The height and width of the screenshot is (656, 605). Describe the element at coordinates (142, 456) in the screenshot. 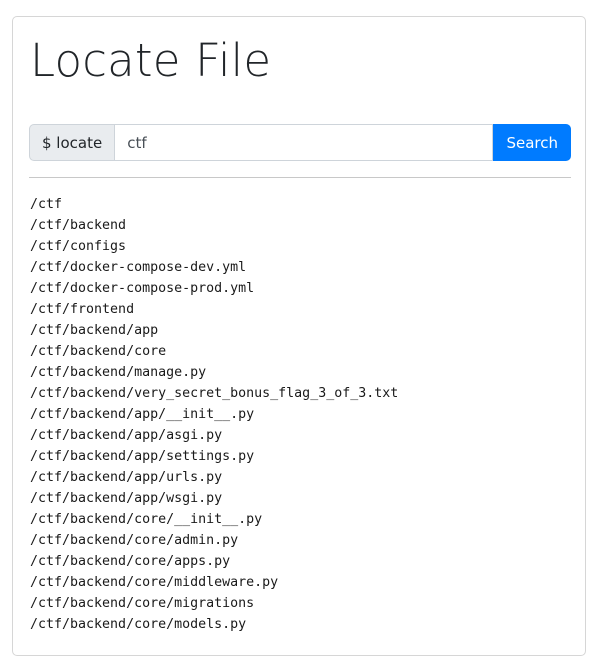

I see `result-item: /ctf/backend/app/settings.py` at that location.